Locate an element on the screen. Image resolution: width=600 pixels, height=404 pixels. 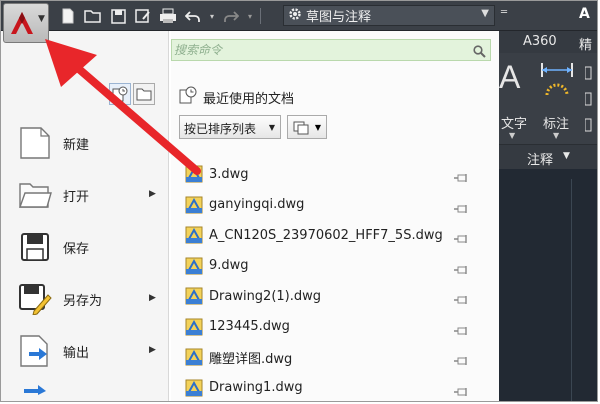
sort-label: 按已排序列表 is located at coordinates (220, 129).